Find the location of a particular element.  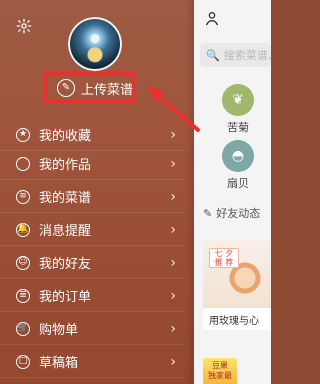

upload-recipe-icon: ✎ is located at coordinates (66, 88).